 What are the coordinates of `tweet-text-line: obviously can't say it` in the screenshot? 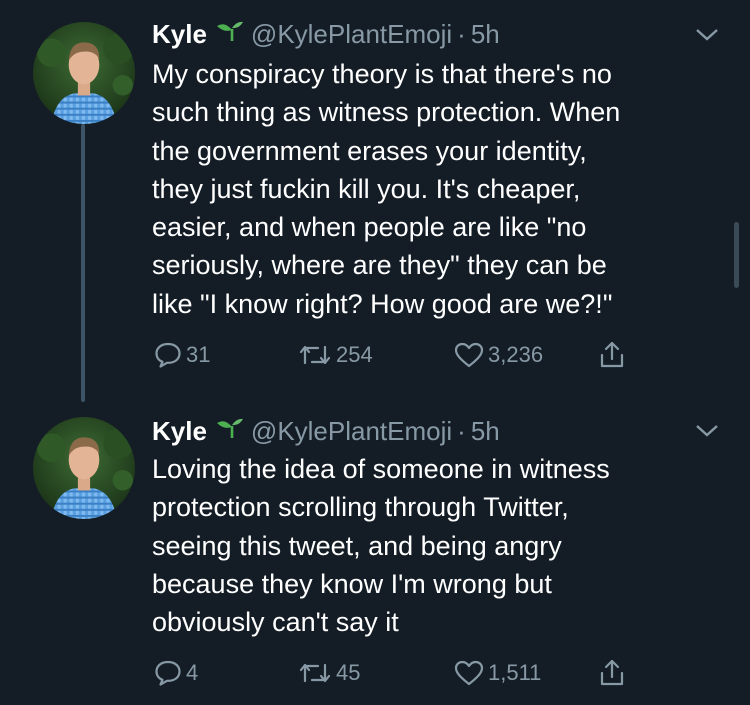 It's located at (275, 622).